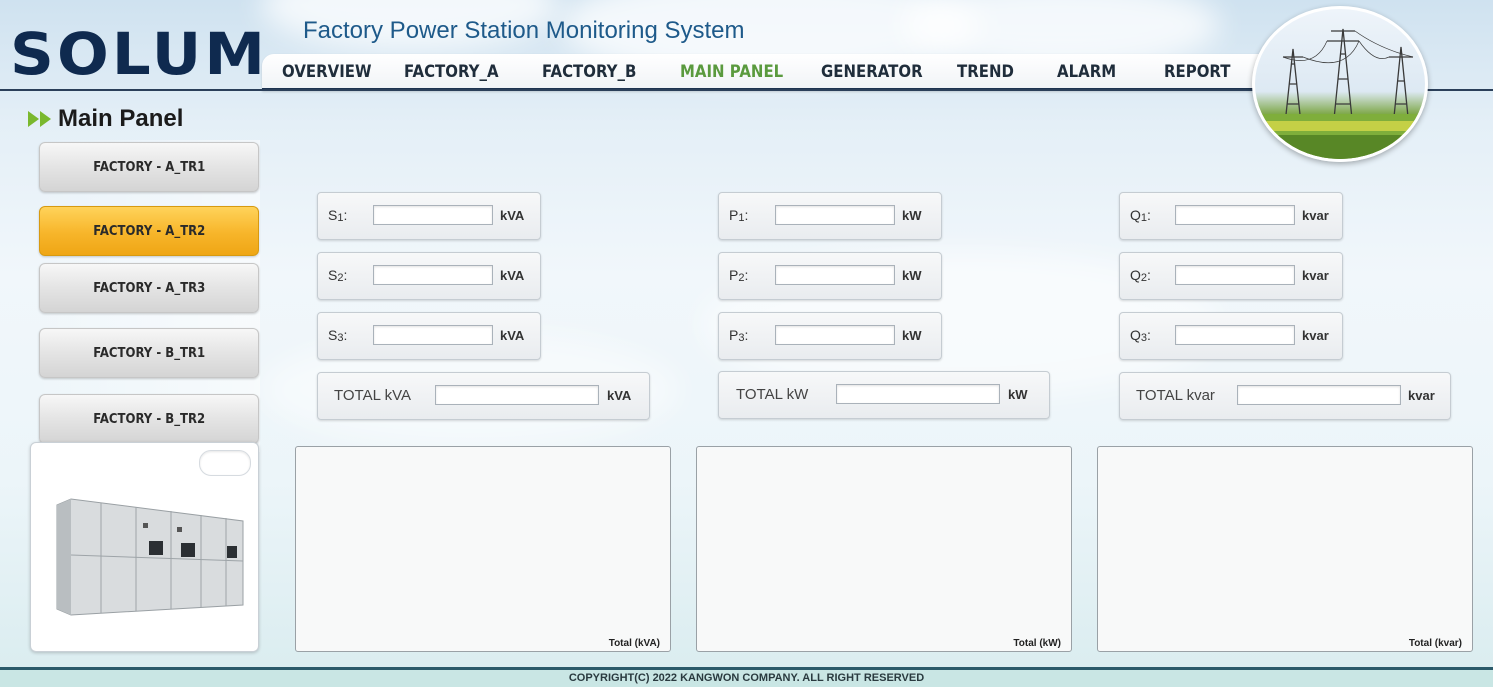  I want to click on p3-measure-box: P3: kW, so click(830, 336).